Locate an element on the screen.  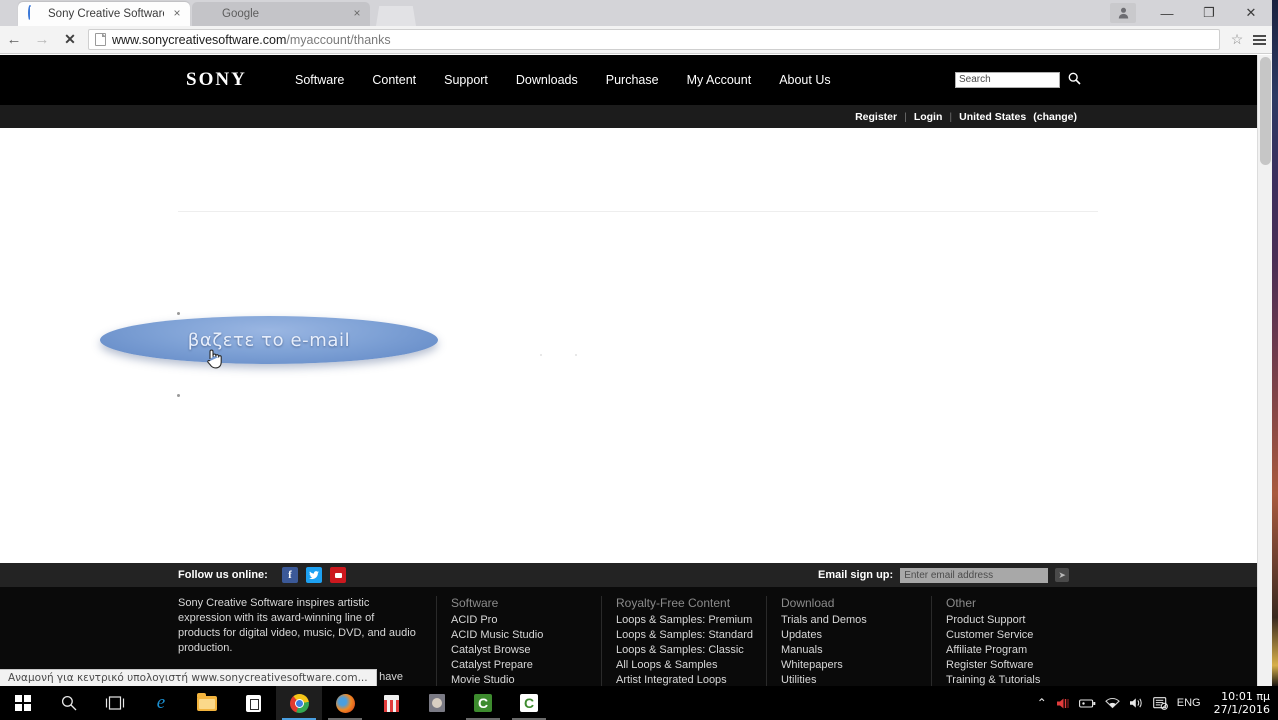
register-link: Register is located at coordinates (876, 117).